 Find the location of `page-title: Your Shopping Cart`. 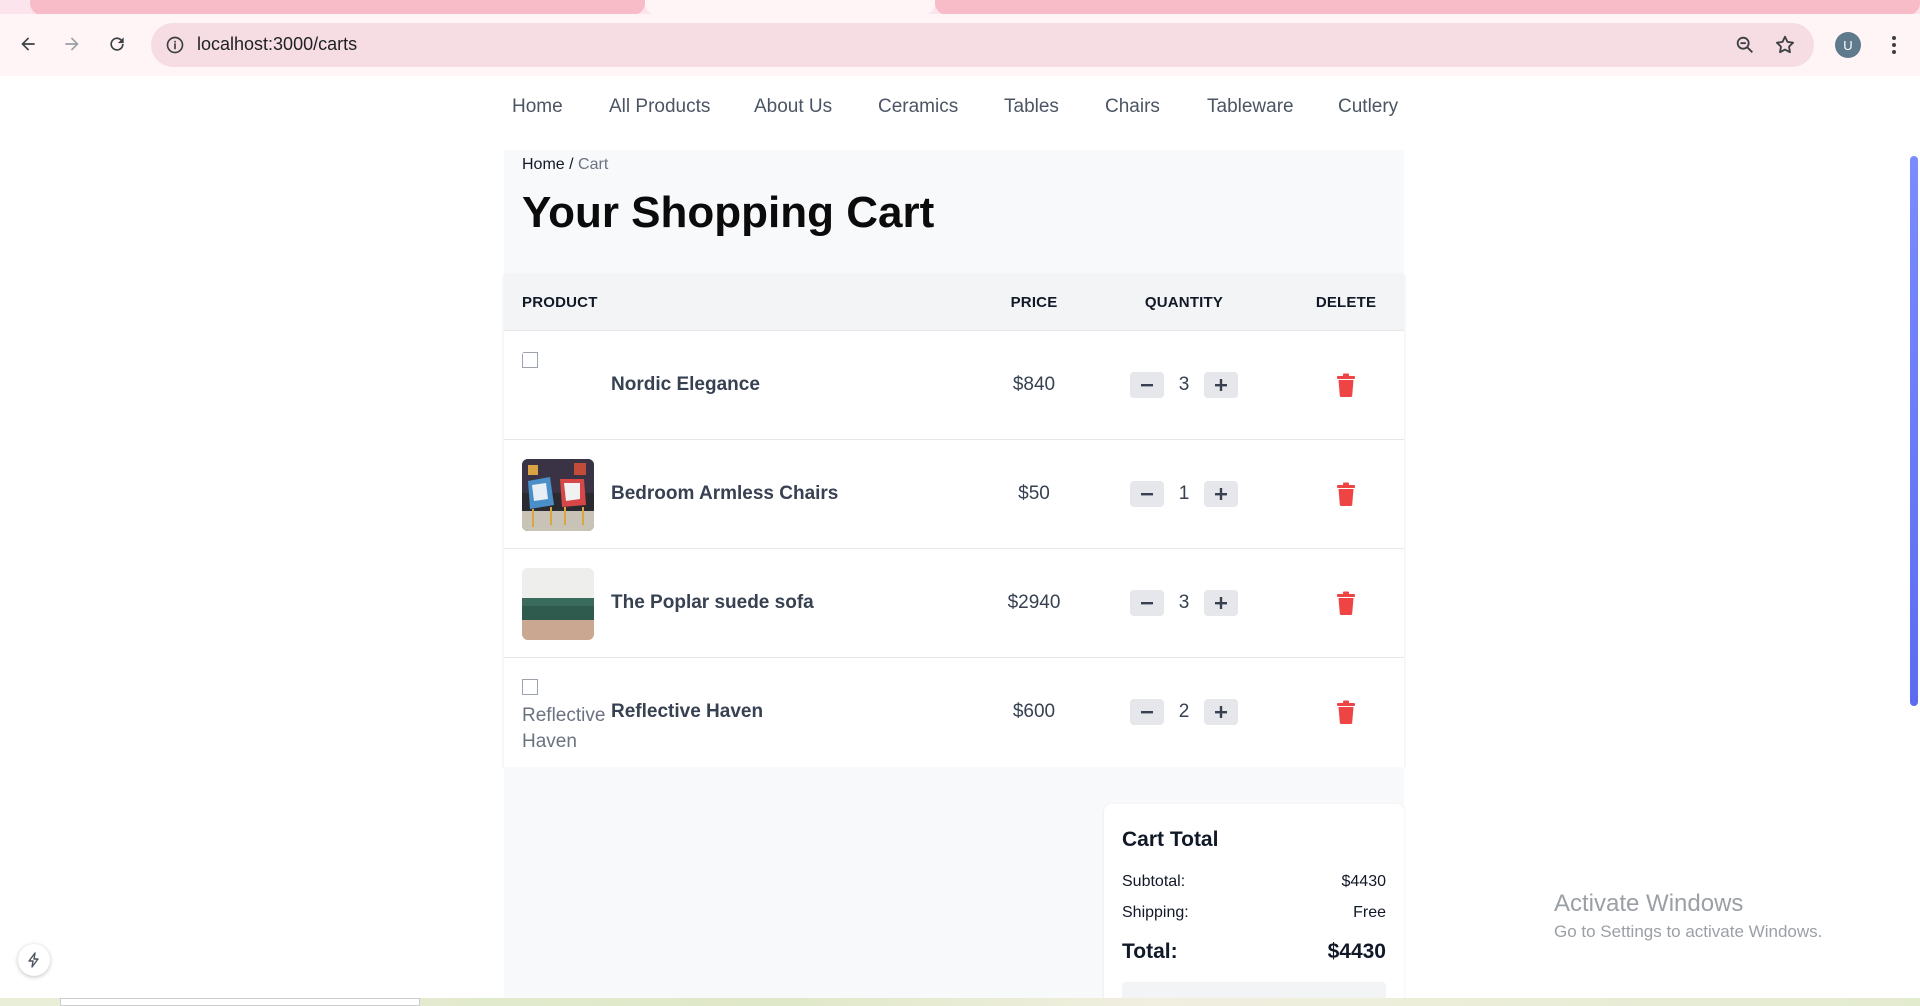

page-title: Your Shopping Cart is located at coordinates (728, 212).